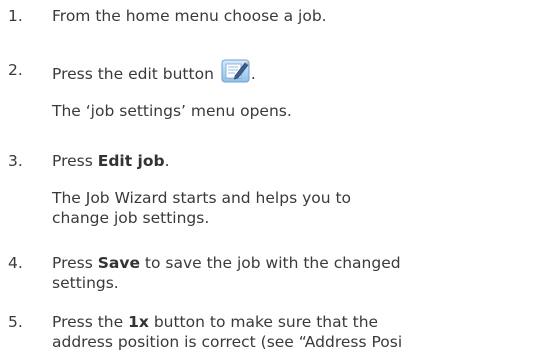  I want to click on step-text-before-icon: Press the edit button, so click(133, 74).